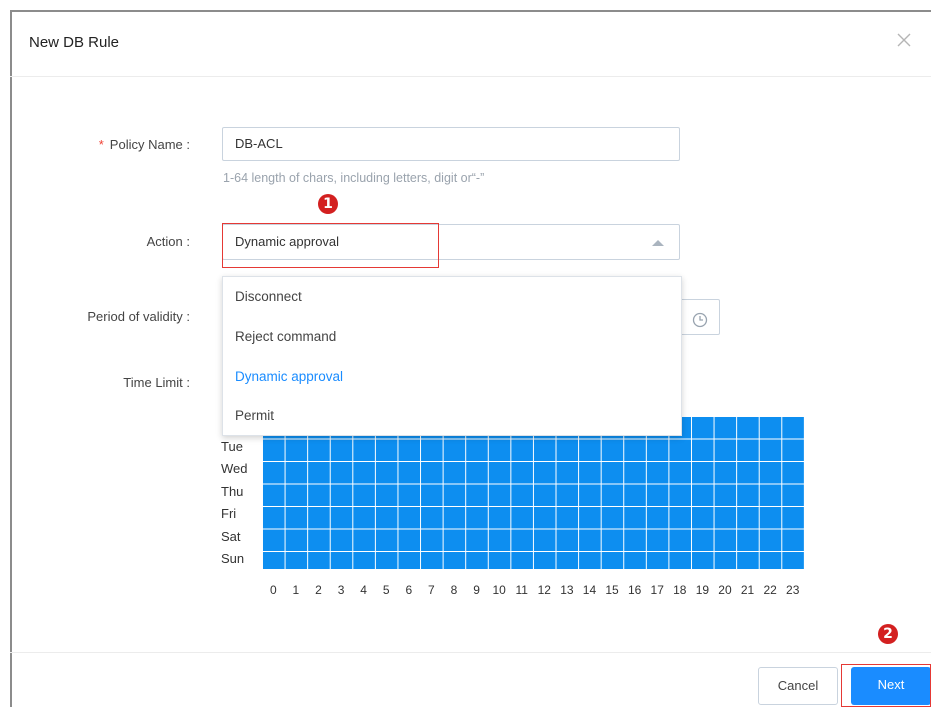  What do you see at coordinates (798, 686) in the screenshot?
I see `cancel-button: Cancel` at bounding box center [798, 686].